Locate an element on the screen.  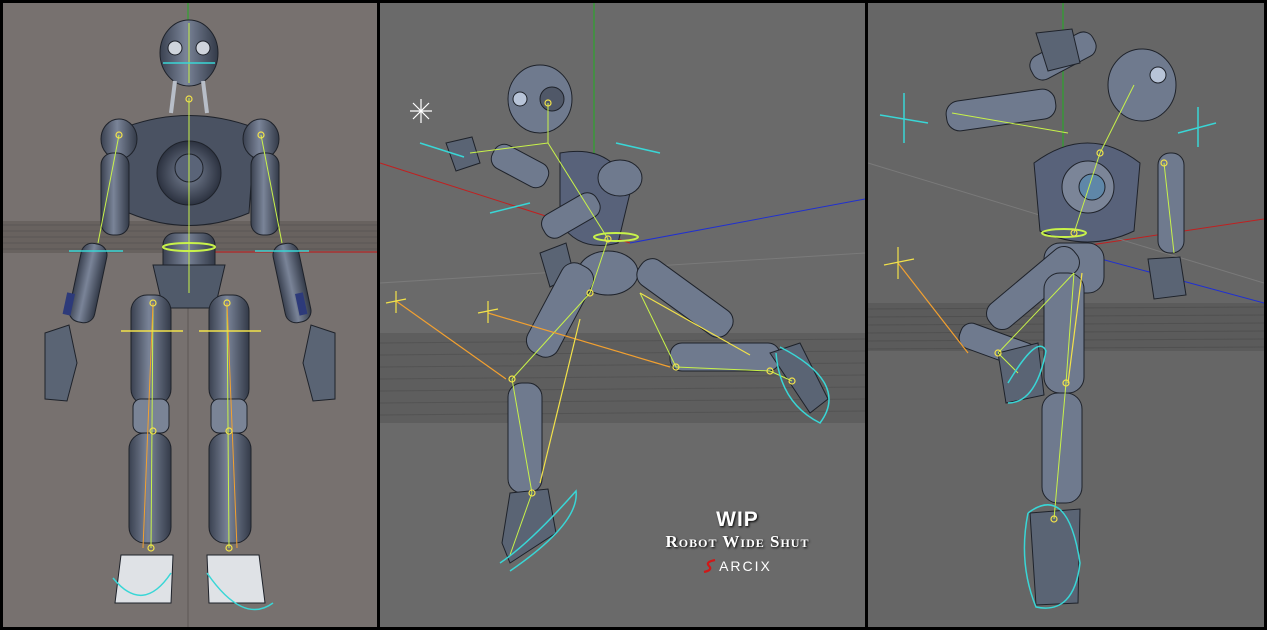
caption-subtitle: Robot Wide Shut is located at coordinates (737, 541).